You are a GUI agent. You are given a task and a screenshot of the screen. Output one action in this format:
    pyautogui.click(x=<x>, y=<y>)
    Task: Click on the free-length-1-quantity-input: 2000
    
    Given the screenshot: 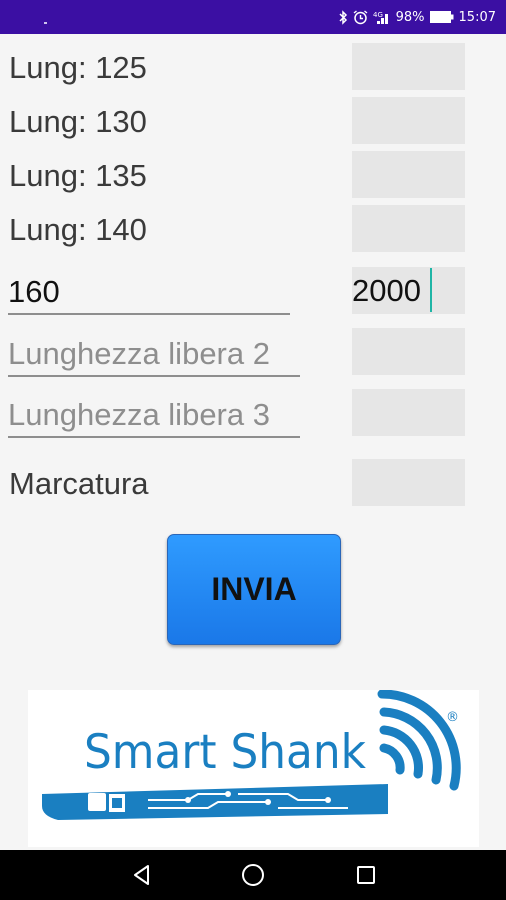 What is the action you would take?
    pyautogui.click(x=408, y=290)
    